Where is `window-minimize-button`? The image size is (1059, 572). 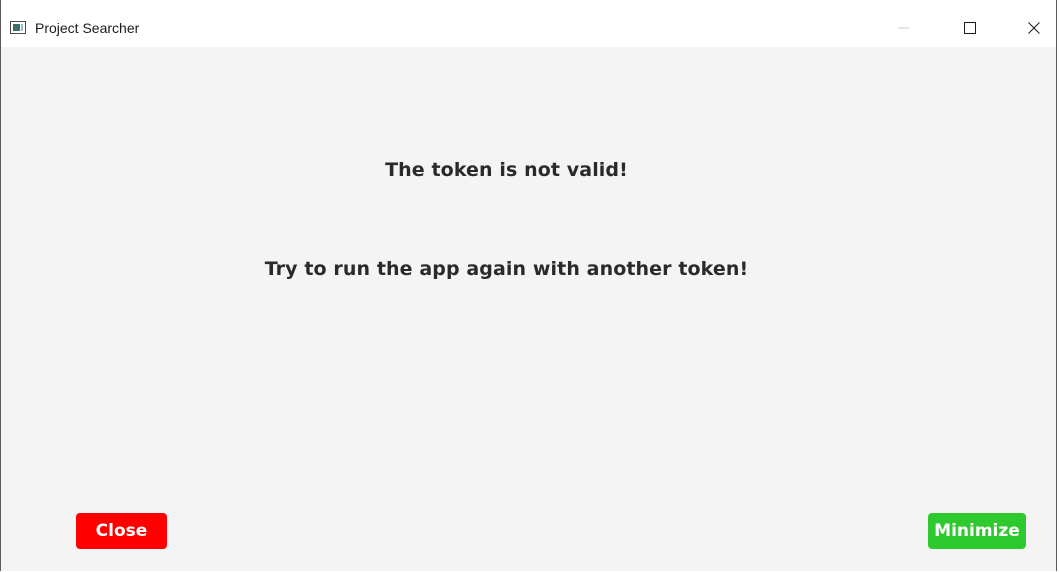
window-minimize-button is located at coordinates (904, 28).